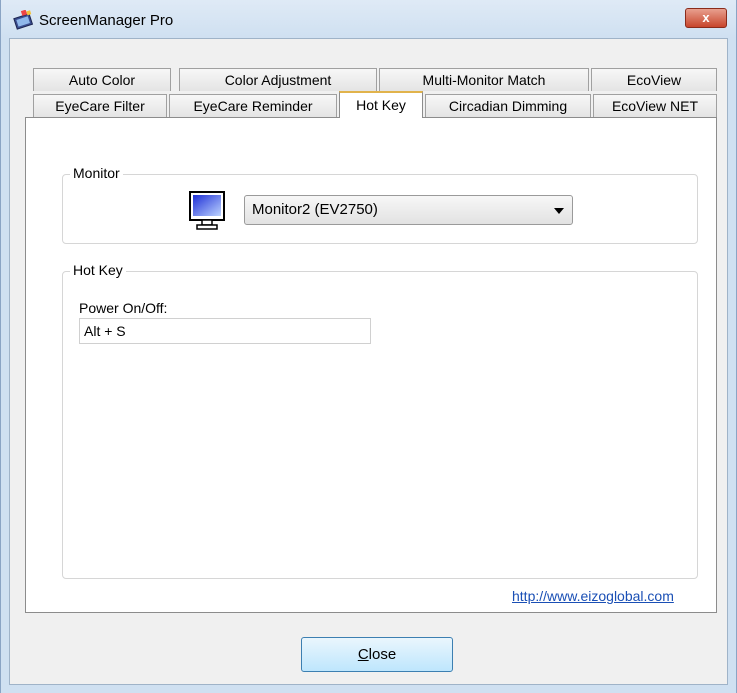  Describe the element at coordinates (368, 19) in the screenshot. I see `title-bar: ScreenManager Pro x` at that location.